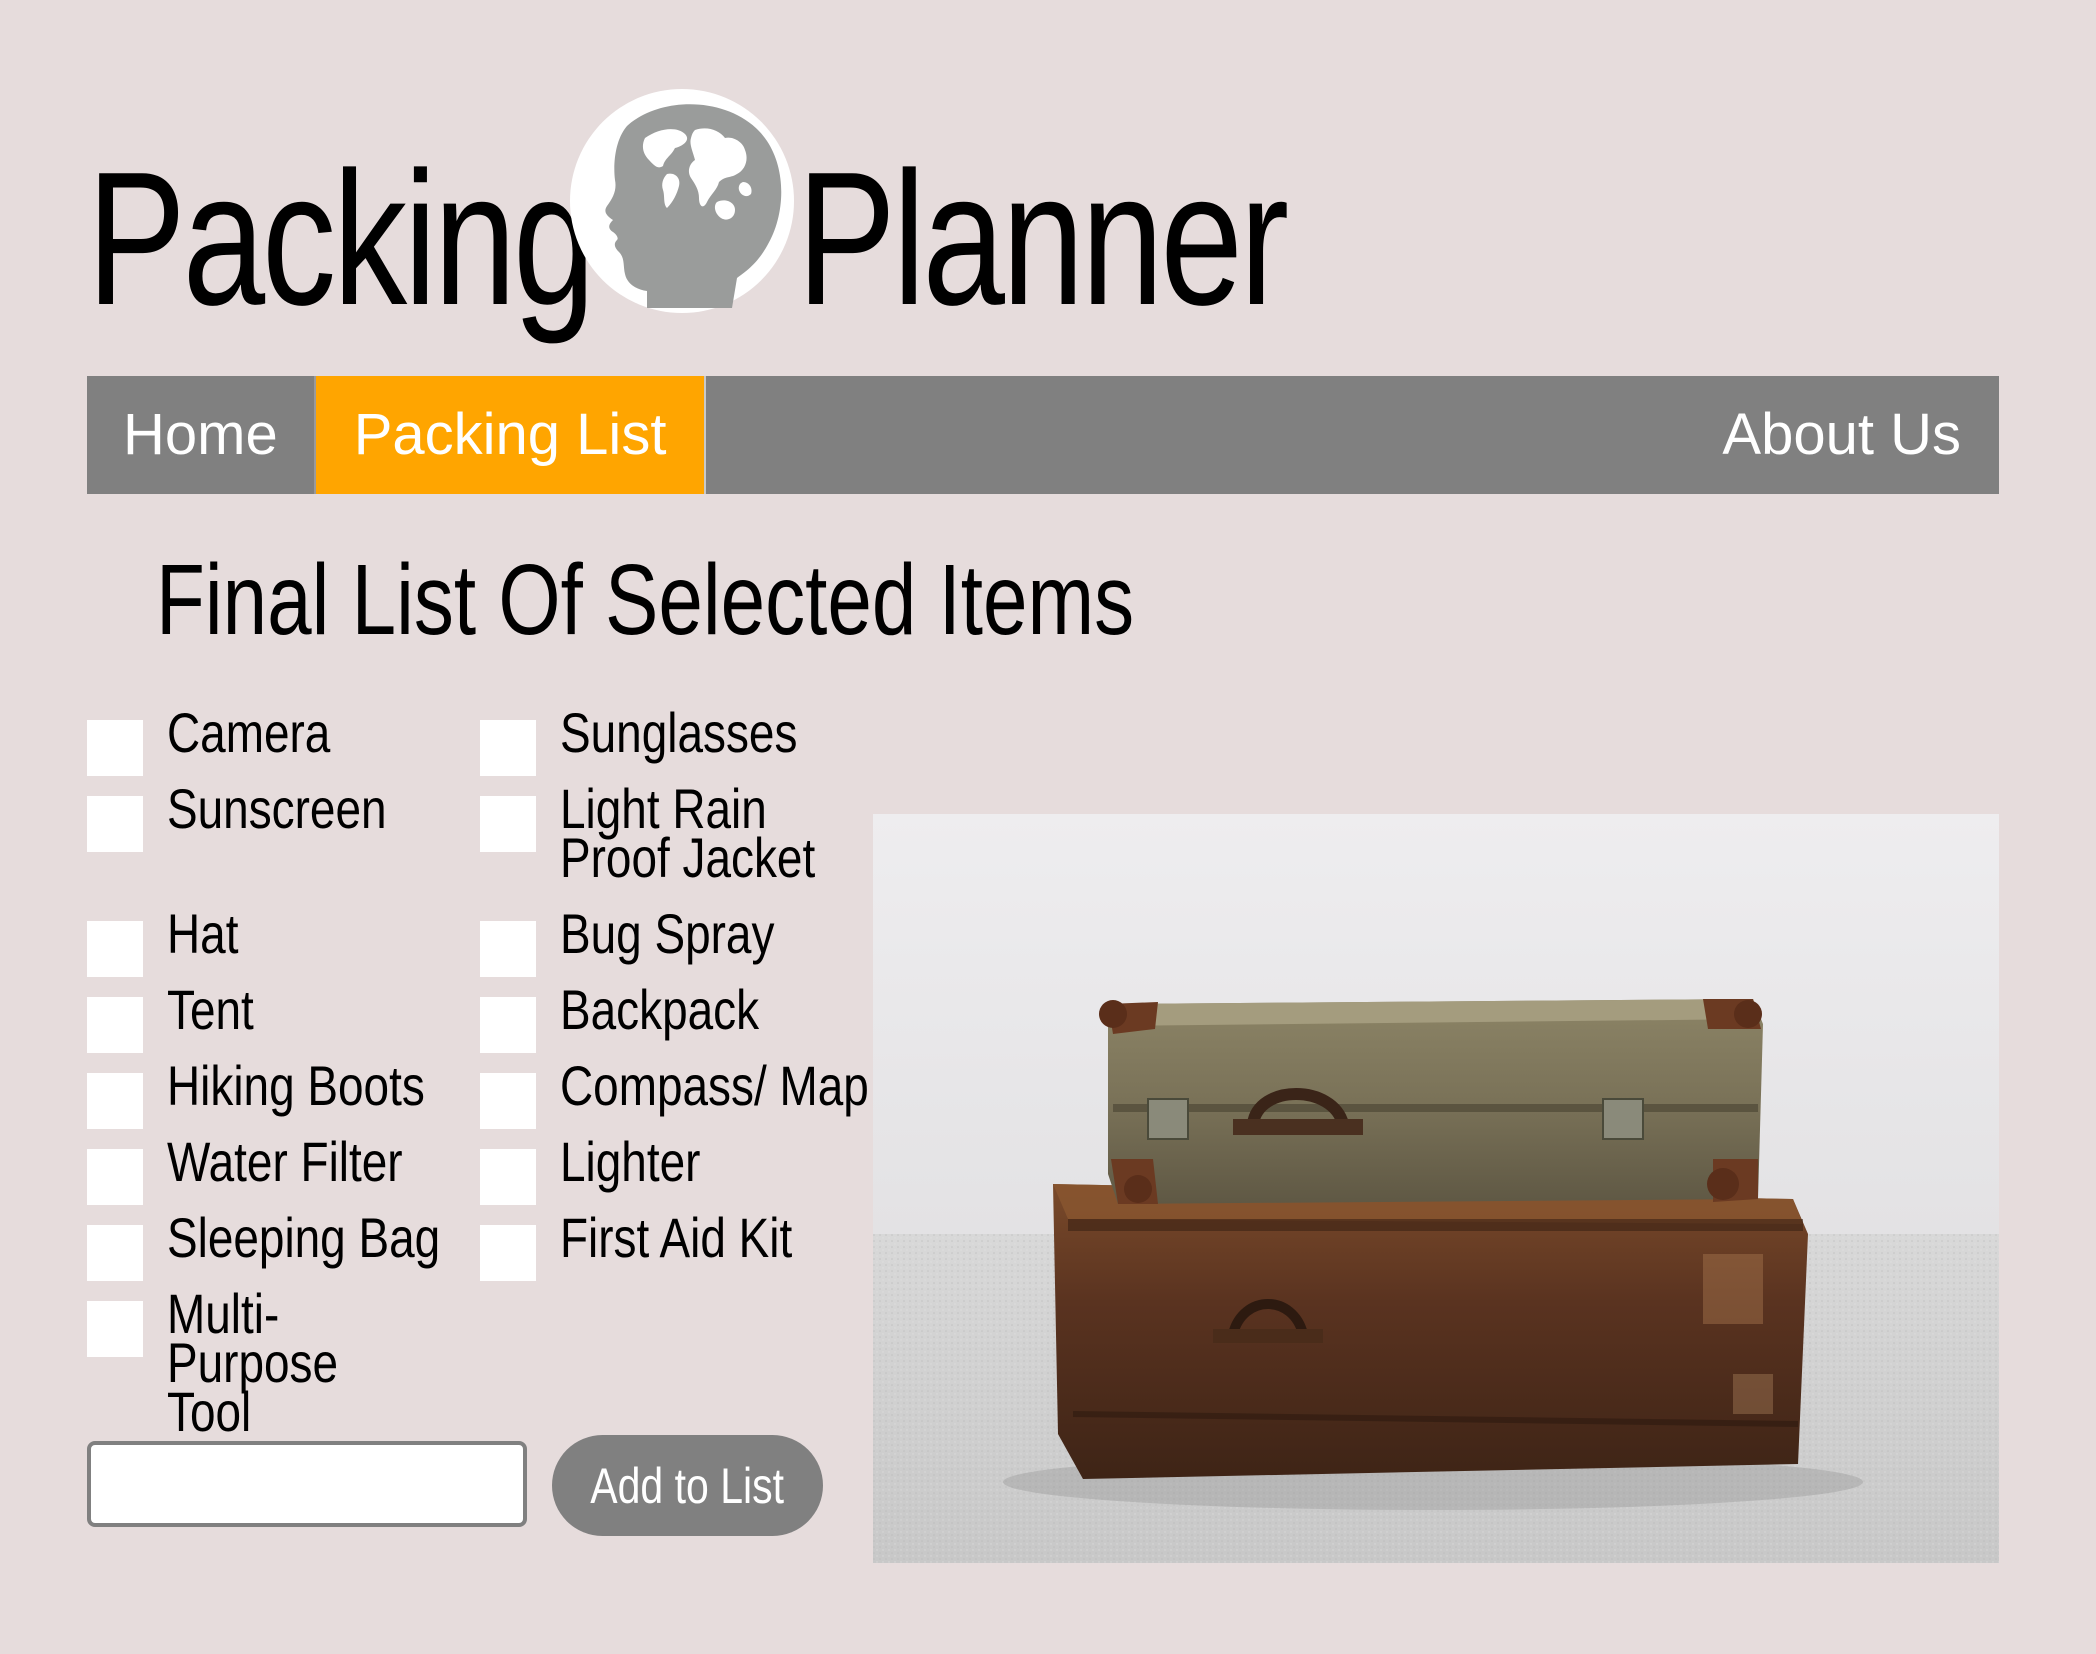 The image size is (2096, 1654). What do you see at coordinates (277, 808) in the screenshot?
I see `item-label: Sunscreen` at bounding box center [277, 808].